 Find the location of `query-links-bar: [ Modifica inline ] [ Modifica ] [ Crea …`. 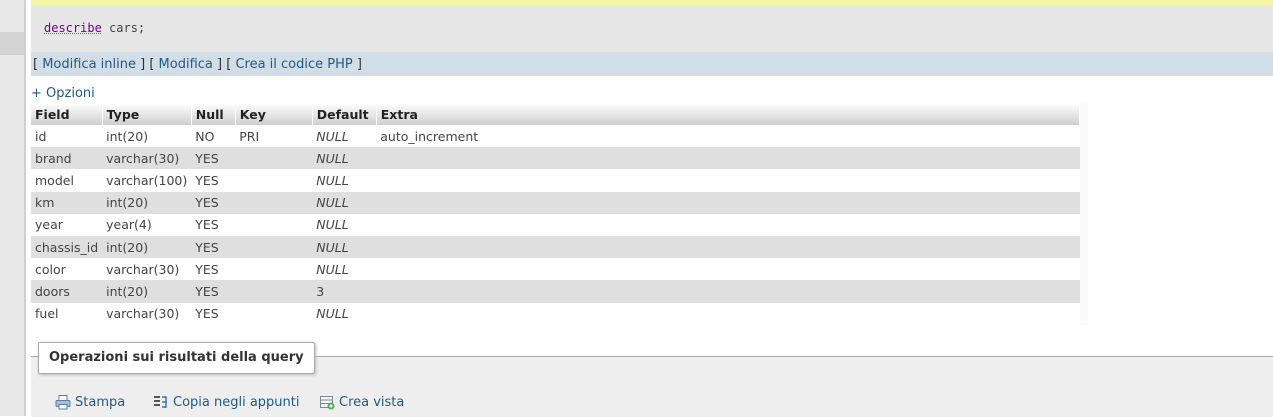

query-links-bar: [ Modifica inline ] [ Modifica ] [ Crea … is located at coordinates (652, 64).